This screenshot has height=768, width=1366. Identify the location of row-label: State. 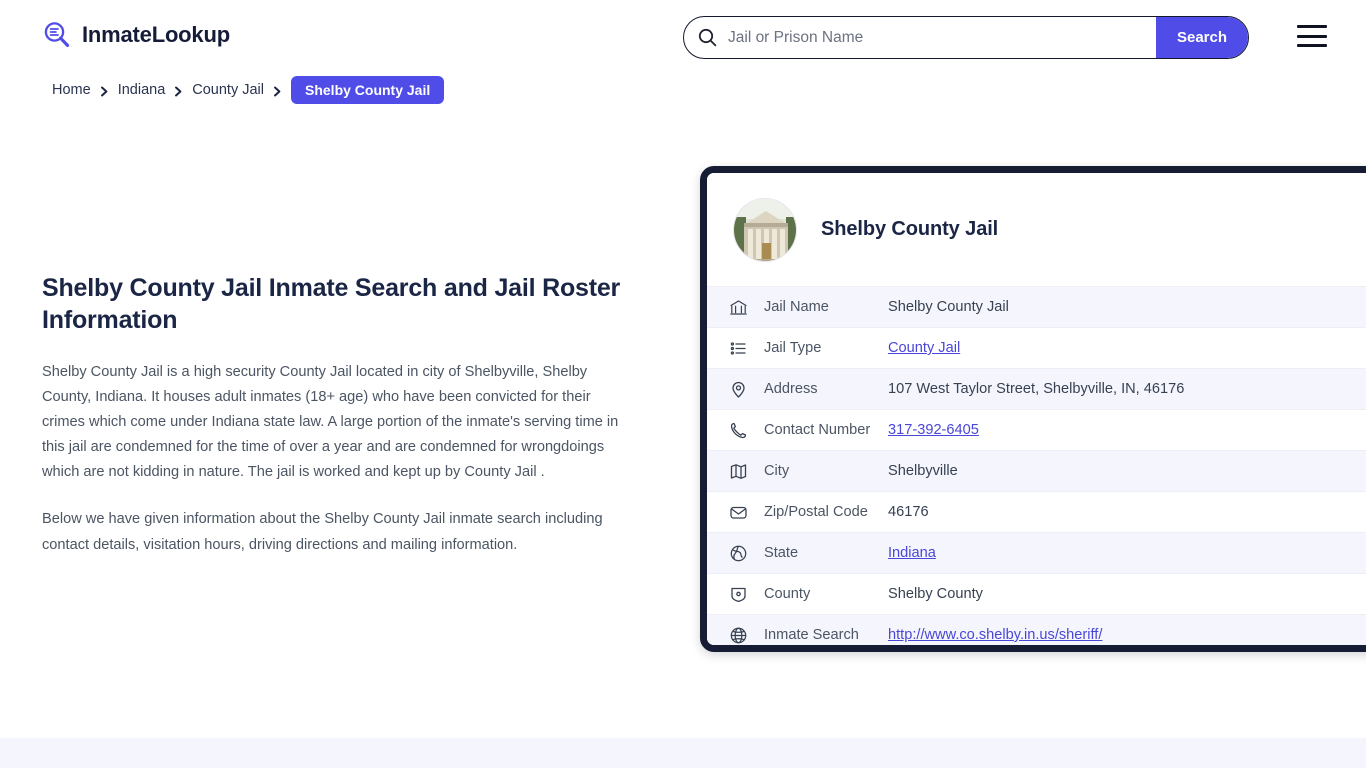
(781, 553).